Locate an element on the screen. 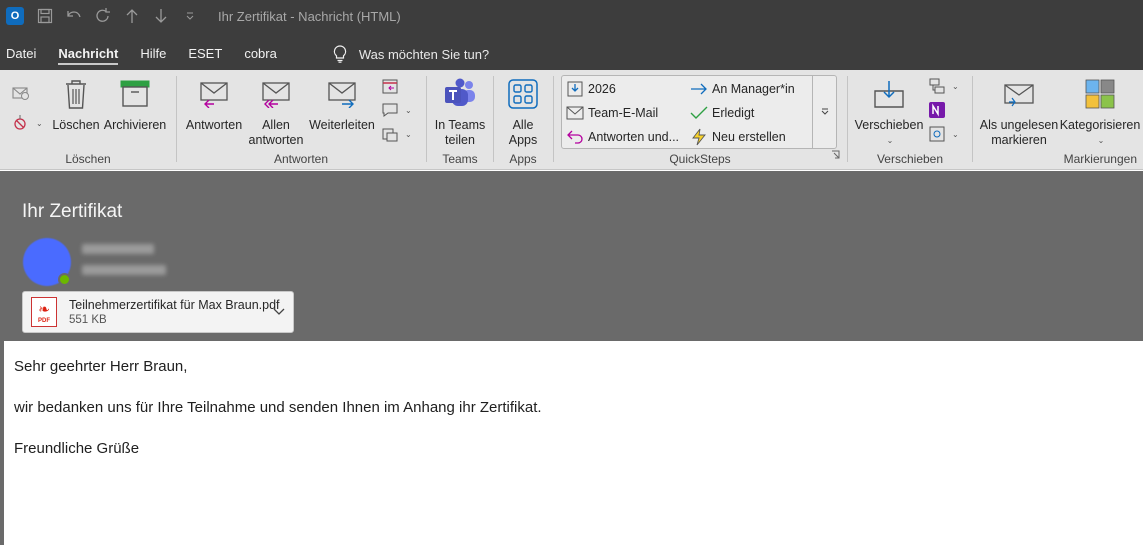  forward-icon is located at coordinates (342, 94).